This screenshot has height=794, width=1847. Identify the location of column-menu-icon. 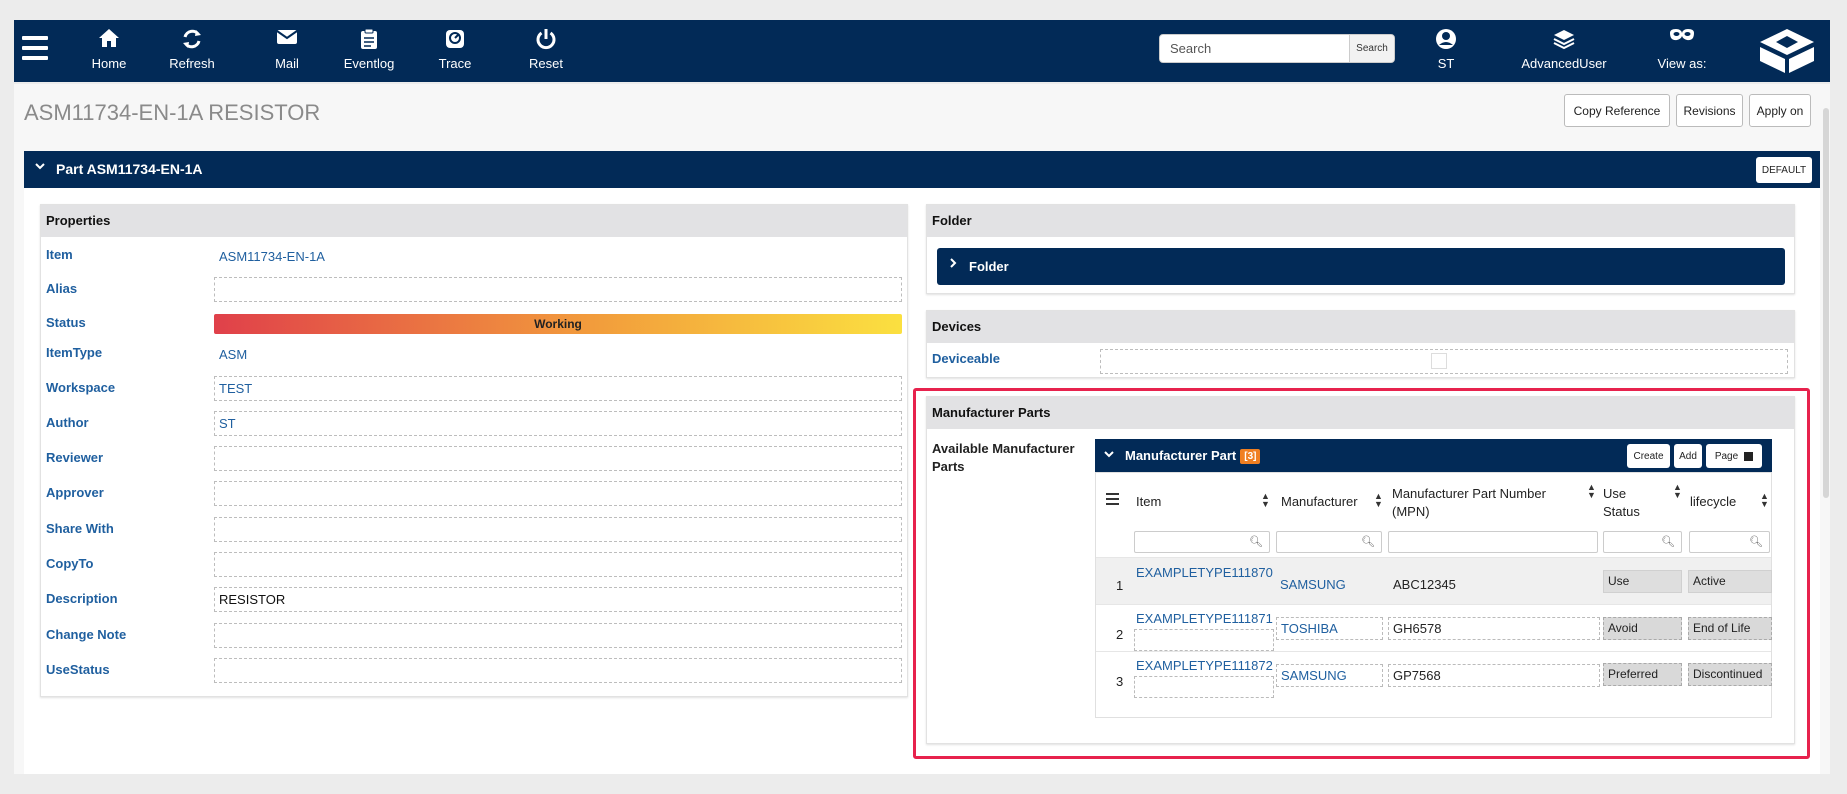
(1112, 500).